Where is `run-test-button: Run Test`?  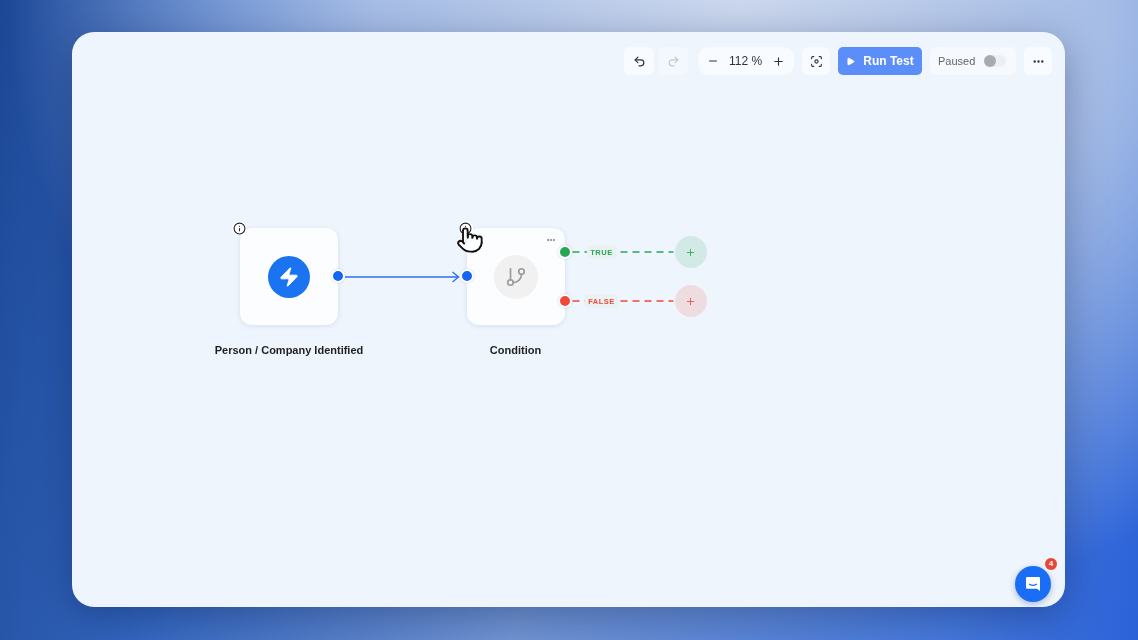 run-test-button: Run Test is located at coordinates (880, 61).